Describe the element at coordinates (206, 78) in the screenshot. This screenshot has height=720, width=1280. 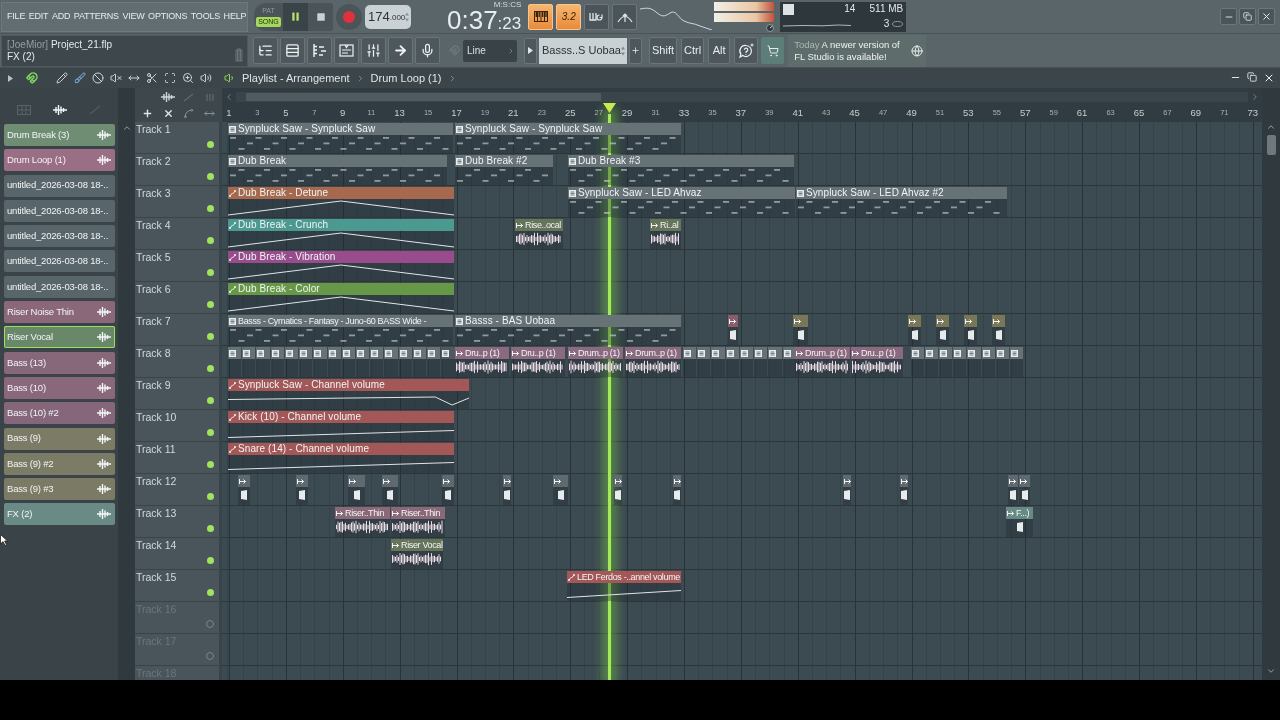
I see `speaker-icon` at that location.